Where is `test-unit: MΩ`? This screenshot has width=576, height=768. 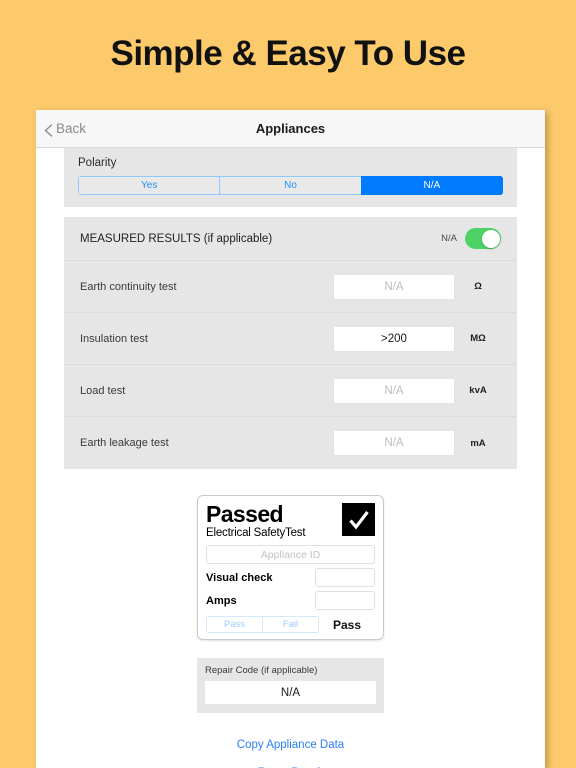
test-unit: MΩ is located at coordinates (478, 338).